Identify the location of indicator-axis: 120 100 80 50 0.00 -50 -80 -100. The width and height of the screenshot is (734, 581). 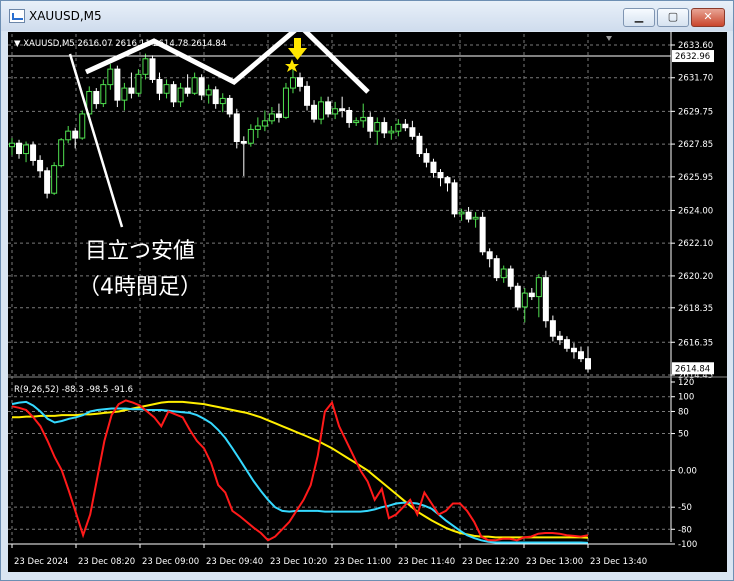
(684, 464).